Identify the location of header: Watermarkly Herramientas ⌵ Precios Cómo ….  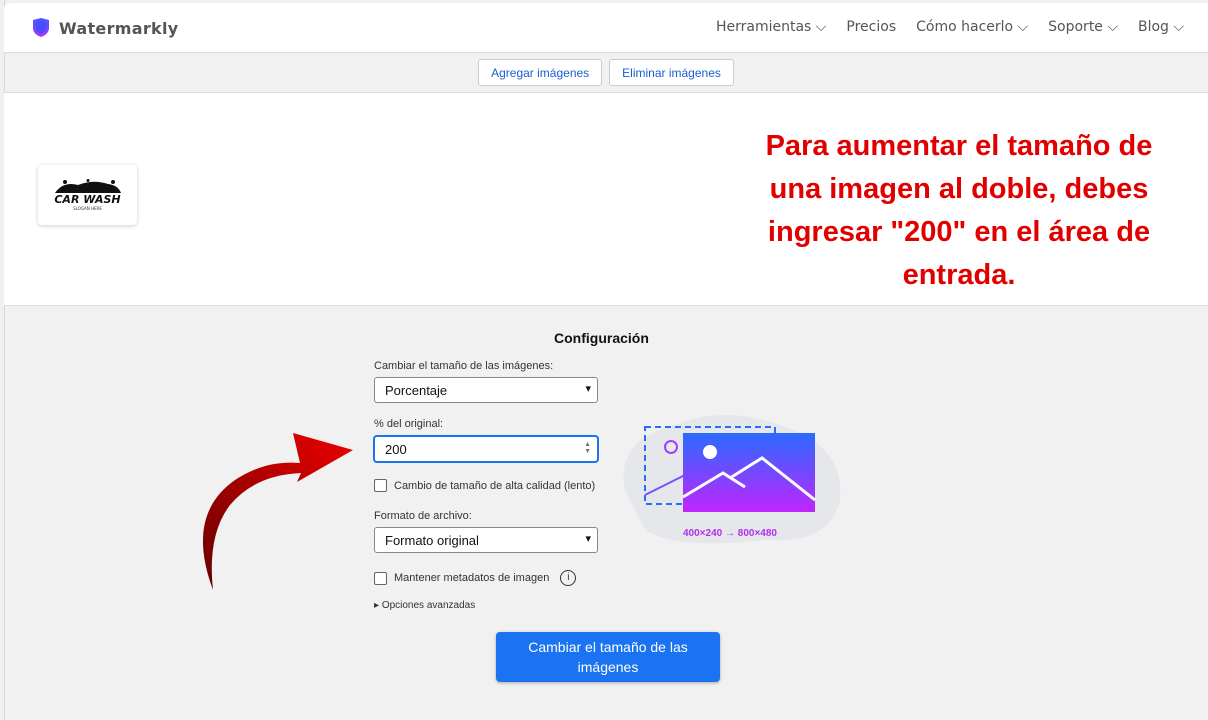
(606, 28).